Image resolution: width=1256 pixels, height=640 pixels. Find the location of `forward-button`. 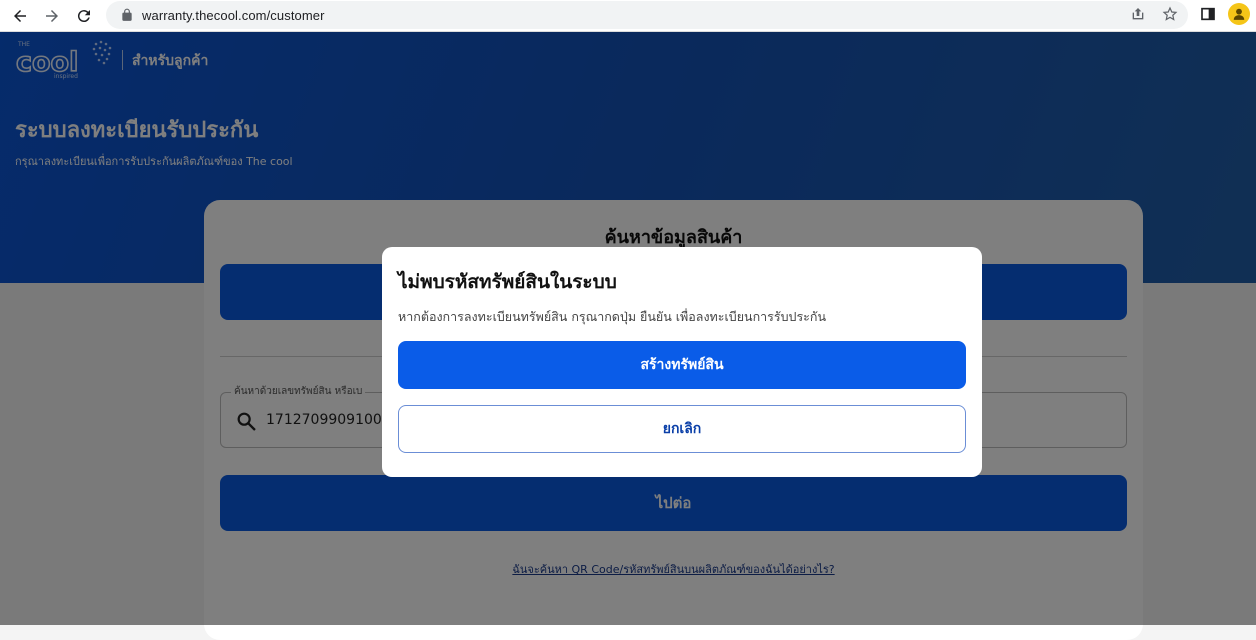

forward-button is located at coordinates (52, 16).